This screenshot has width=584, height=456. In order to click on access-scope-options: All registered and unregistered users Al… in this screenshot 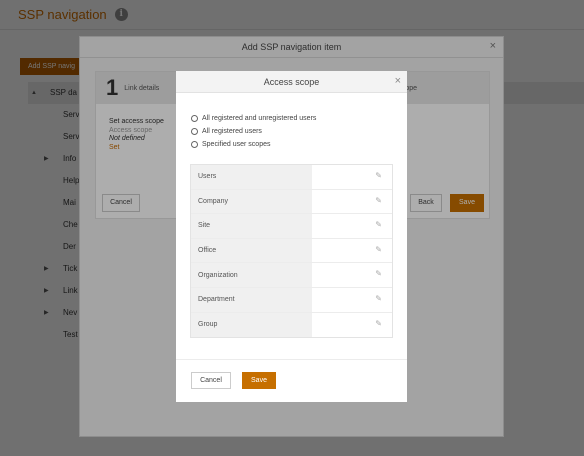, I will do `click(253, 131)`.